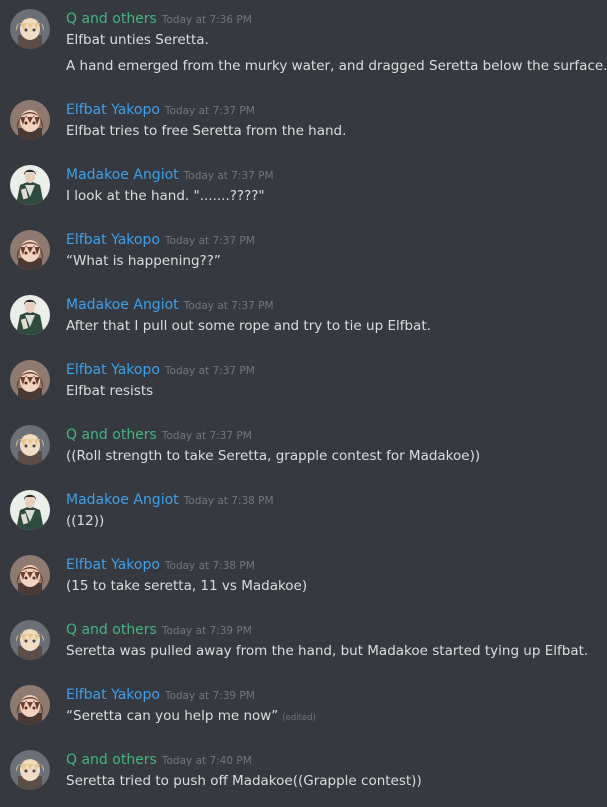 This screenshot has height=807, width=607. Describe the element at coordinates (110, 391) in the screenshot. I see `message-text: Elfbat resists` at that location.